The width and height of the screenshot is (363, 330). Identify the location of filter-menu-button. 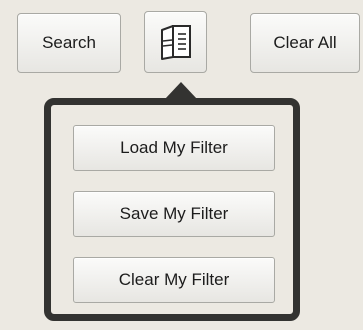
(175, 42).